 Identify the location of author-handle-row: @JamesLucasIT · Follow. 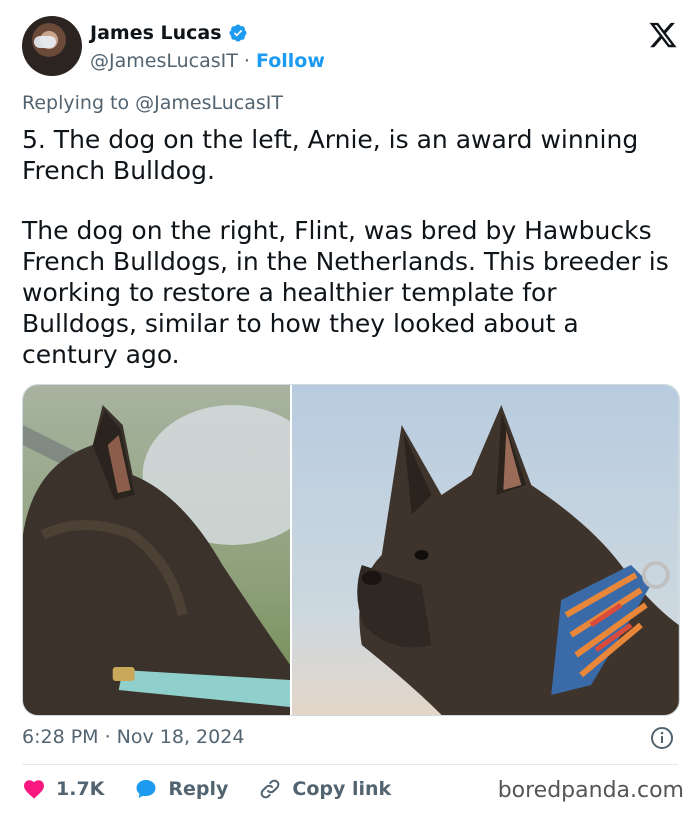
(207, 61).